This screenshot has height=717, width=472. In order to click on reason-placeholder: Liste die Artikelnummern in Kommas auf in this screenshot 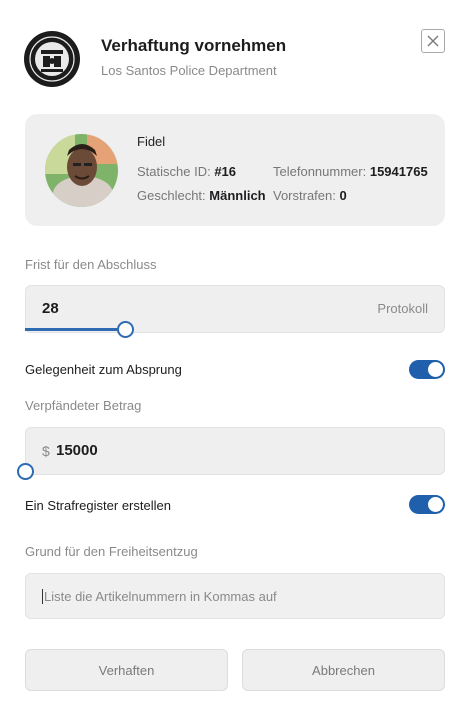, I will do `click(159, 596)`.